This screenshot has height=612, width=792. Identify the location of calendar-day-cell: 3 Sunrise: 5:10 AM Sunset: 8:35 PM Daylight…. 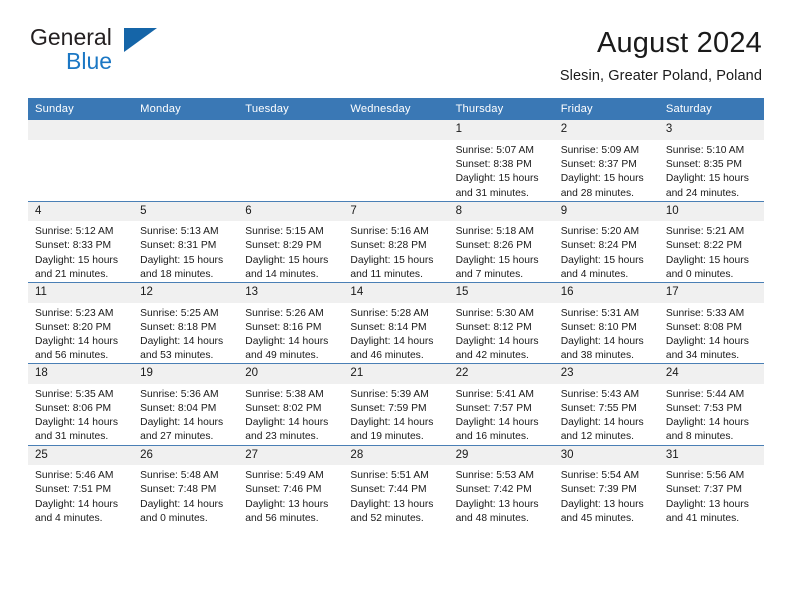
(711, 160).